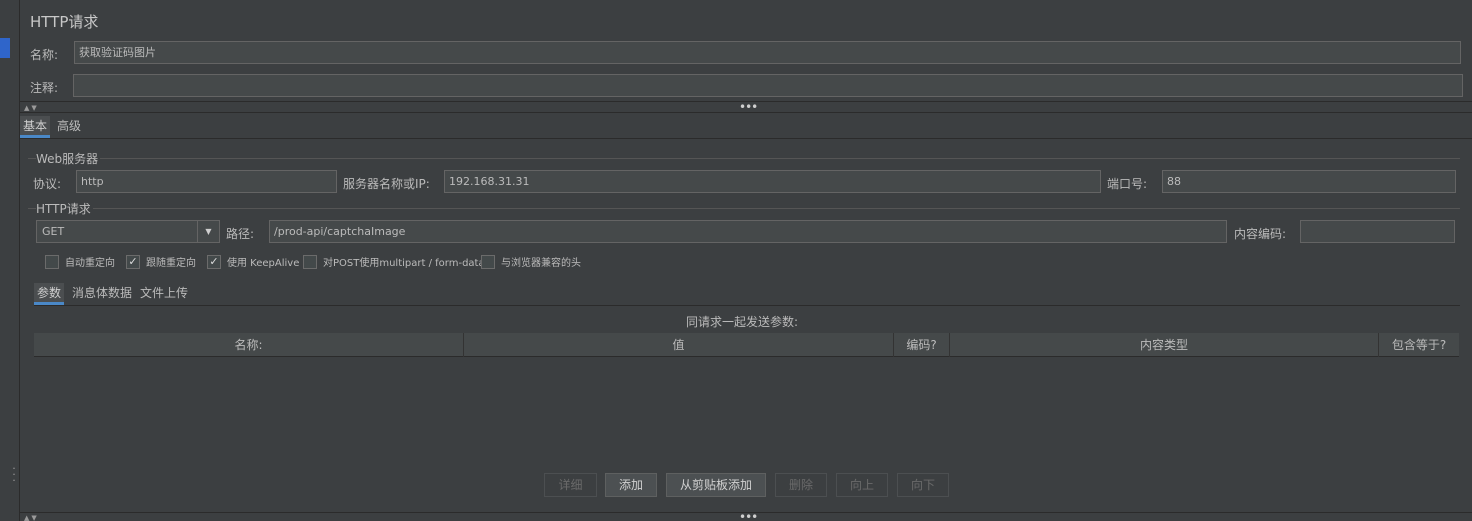  I want to click on multipart-checkbox: 对POST使用multipart / form-data, so click(394, 261).